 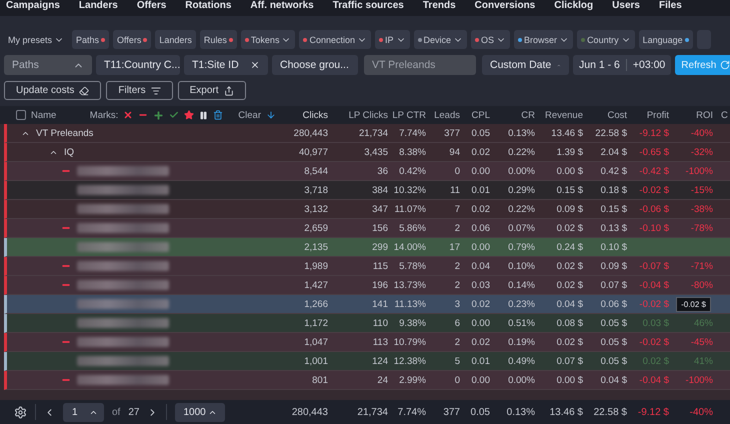 I want to click on total-cell-text: 22.58 $, so click(x=609, y=412).